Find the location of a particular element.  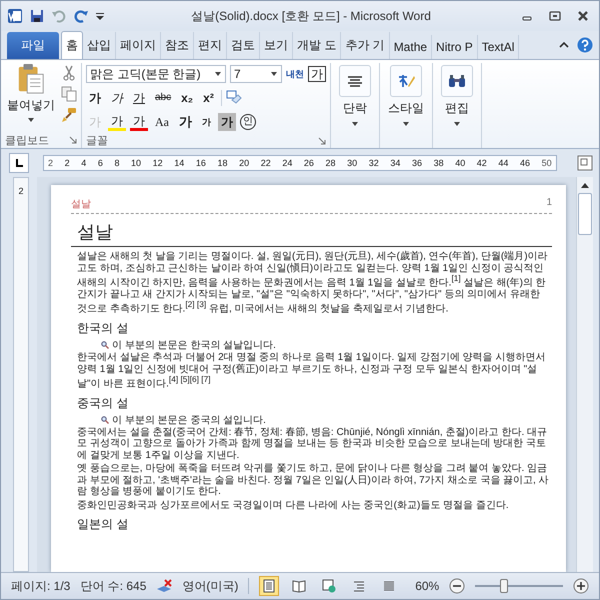

proofing-icon is located at coordinates (164, 586).